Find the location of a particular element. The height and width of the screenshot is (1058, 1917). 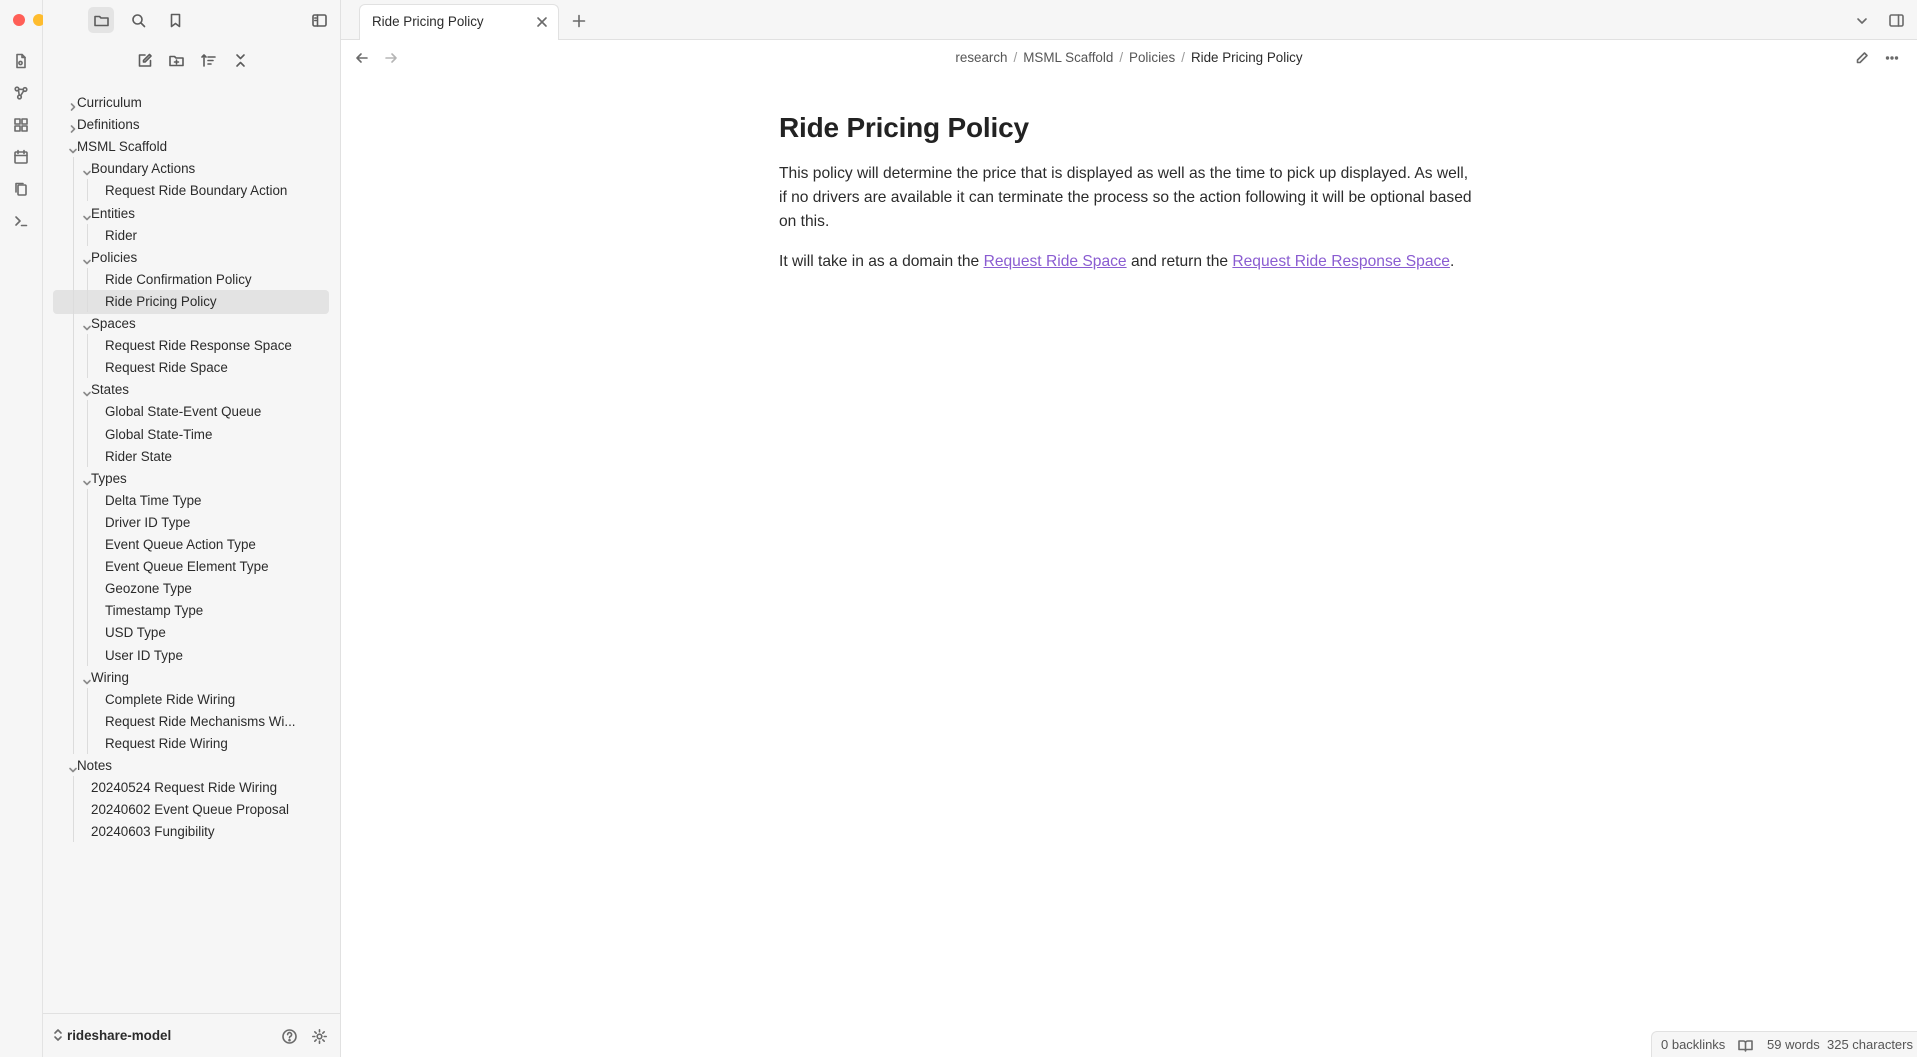

tree-file: Ride Pricing Policy is located at coordinates (191, 301).